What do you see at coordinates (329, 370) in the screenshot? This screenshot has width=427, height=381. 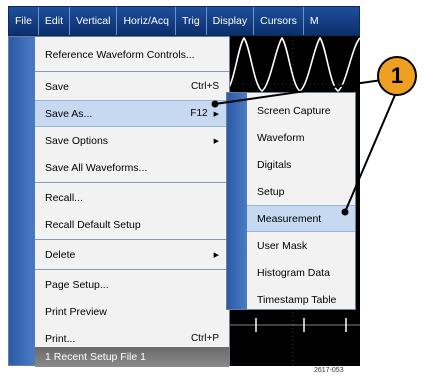 I see `figure-number: 2617-053` at bounding box center [329, 370].